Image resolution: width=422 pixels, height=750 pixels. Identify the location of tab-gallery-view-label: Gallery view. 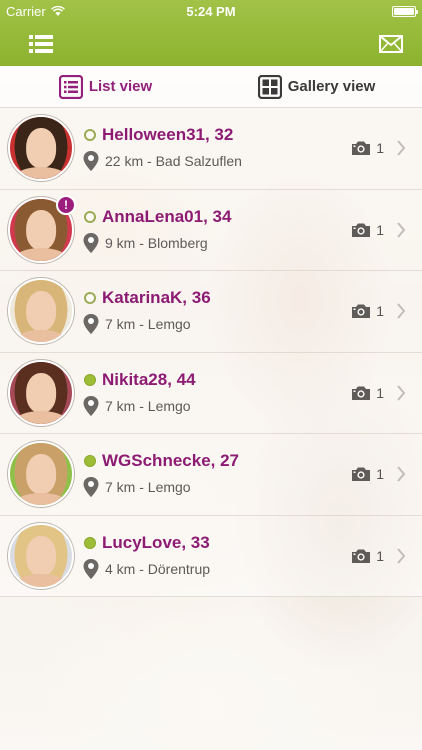
(331, 86).